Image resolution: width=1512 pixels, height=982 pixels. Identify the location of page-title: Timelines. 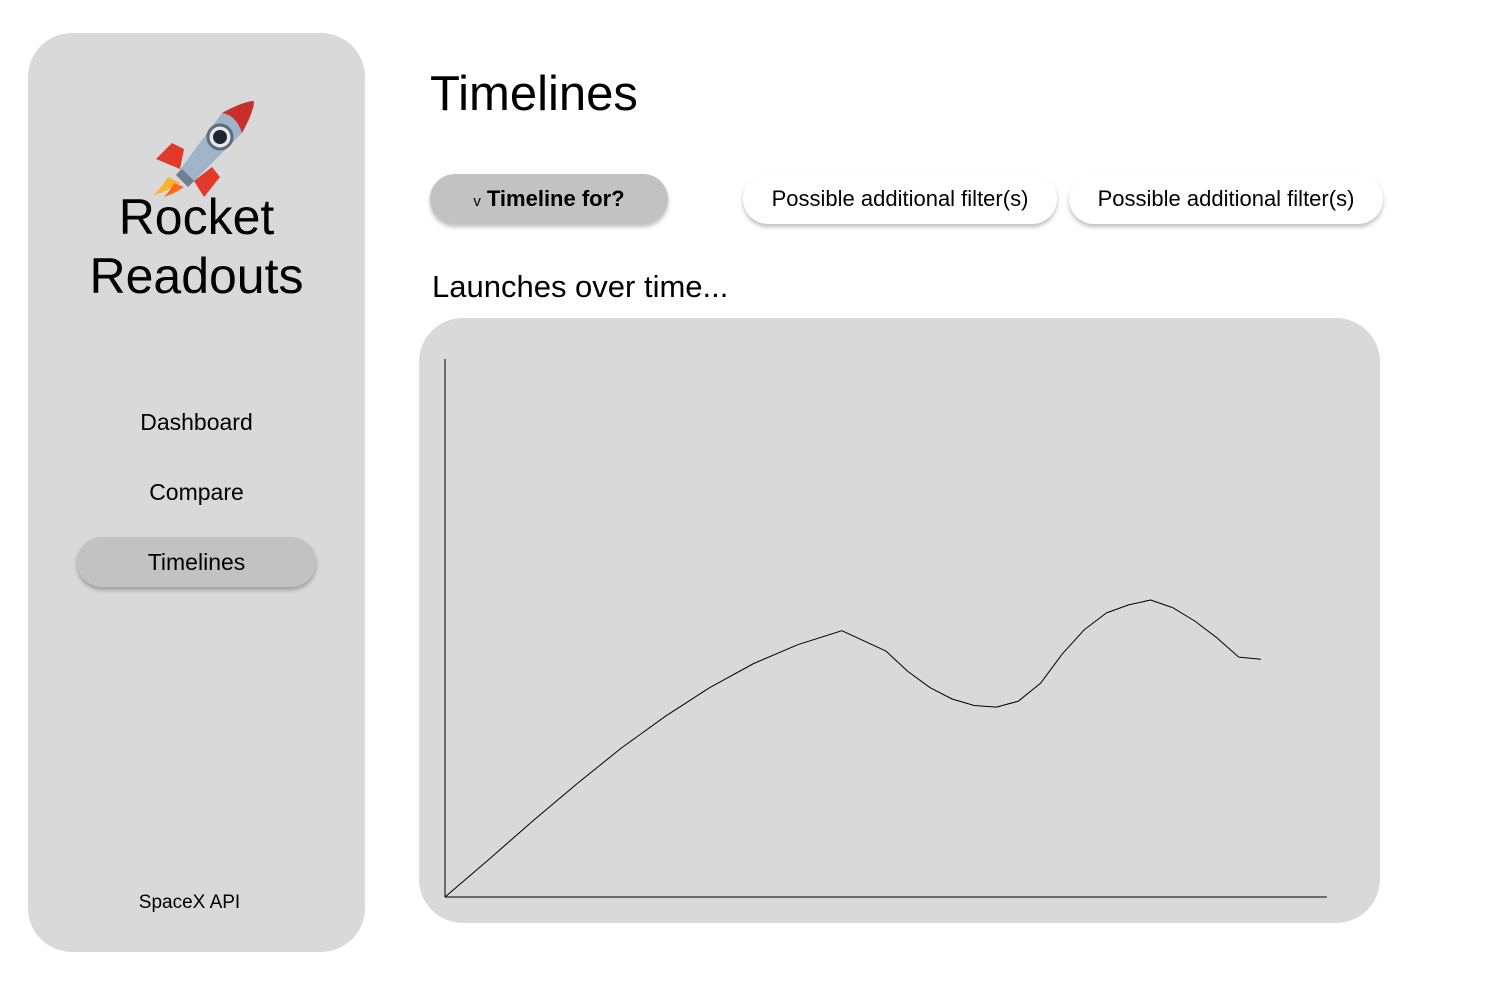
(534, 94).